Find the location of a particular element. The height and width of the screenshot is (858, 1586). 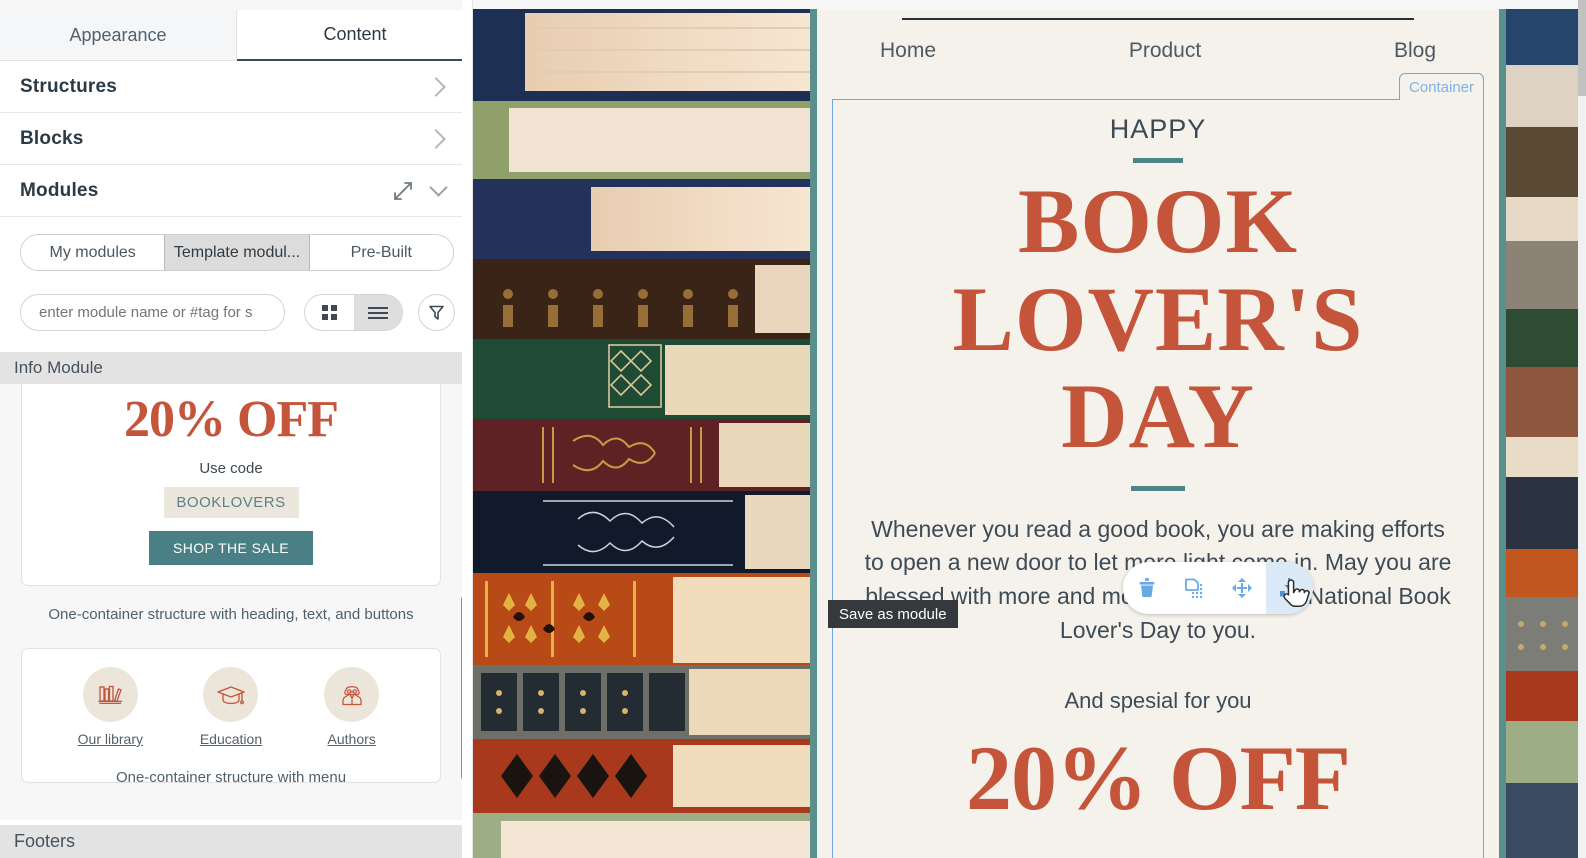

canvas-top-strip is located at coordinates (1029, 4).